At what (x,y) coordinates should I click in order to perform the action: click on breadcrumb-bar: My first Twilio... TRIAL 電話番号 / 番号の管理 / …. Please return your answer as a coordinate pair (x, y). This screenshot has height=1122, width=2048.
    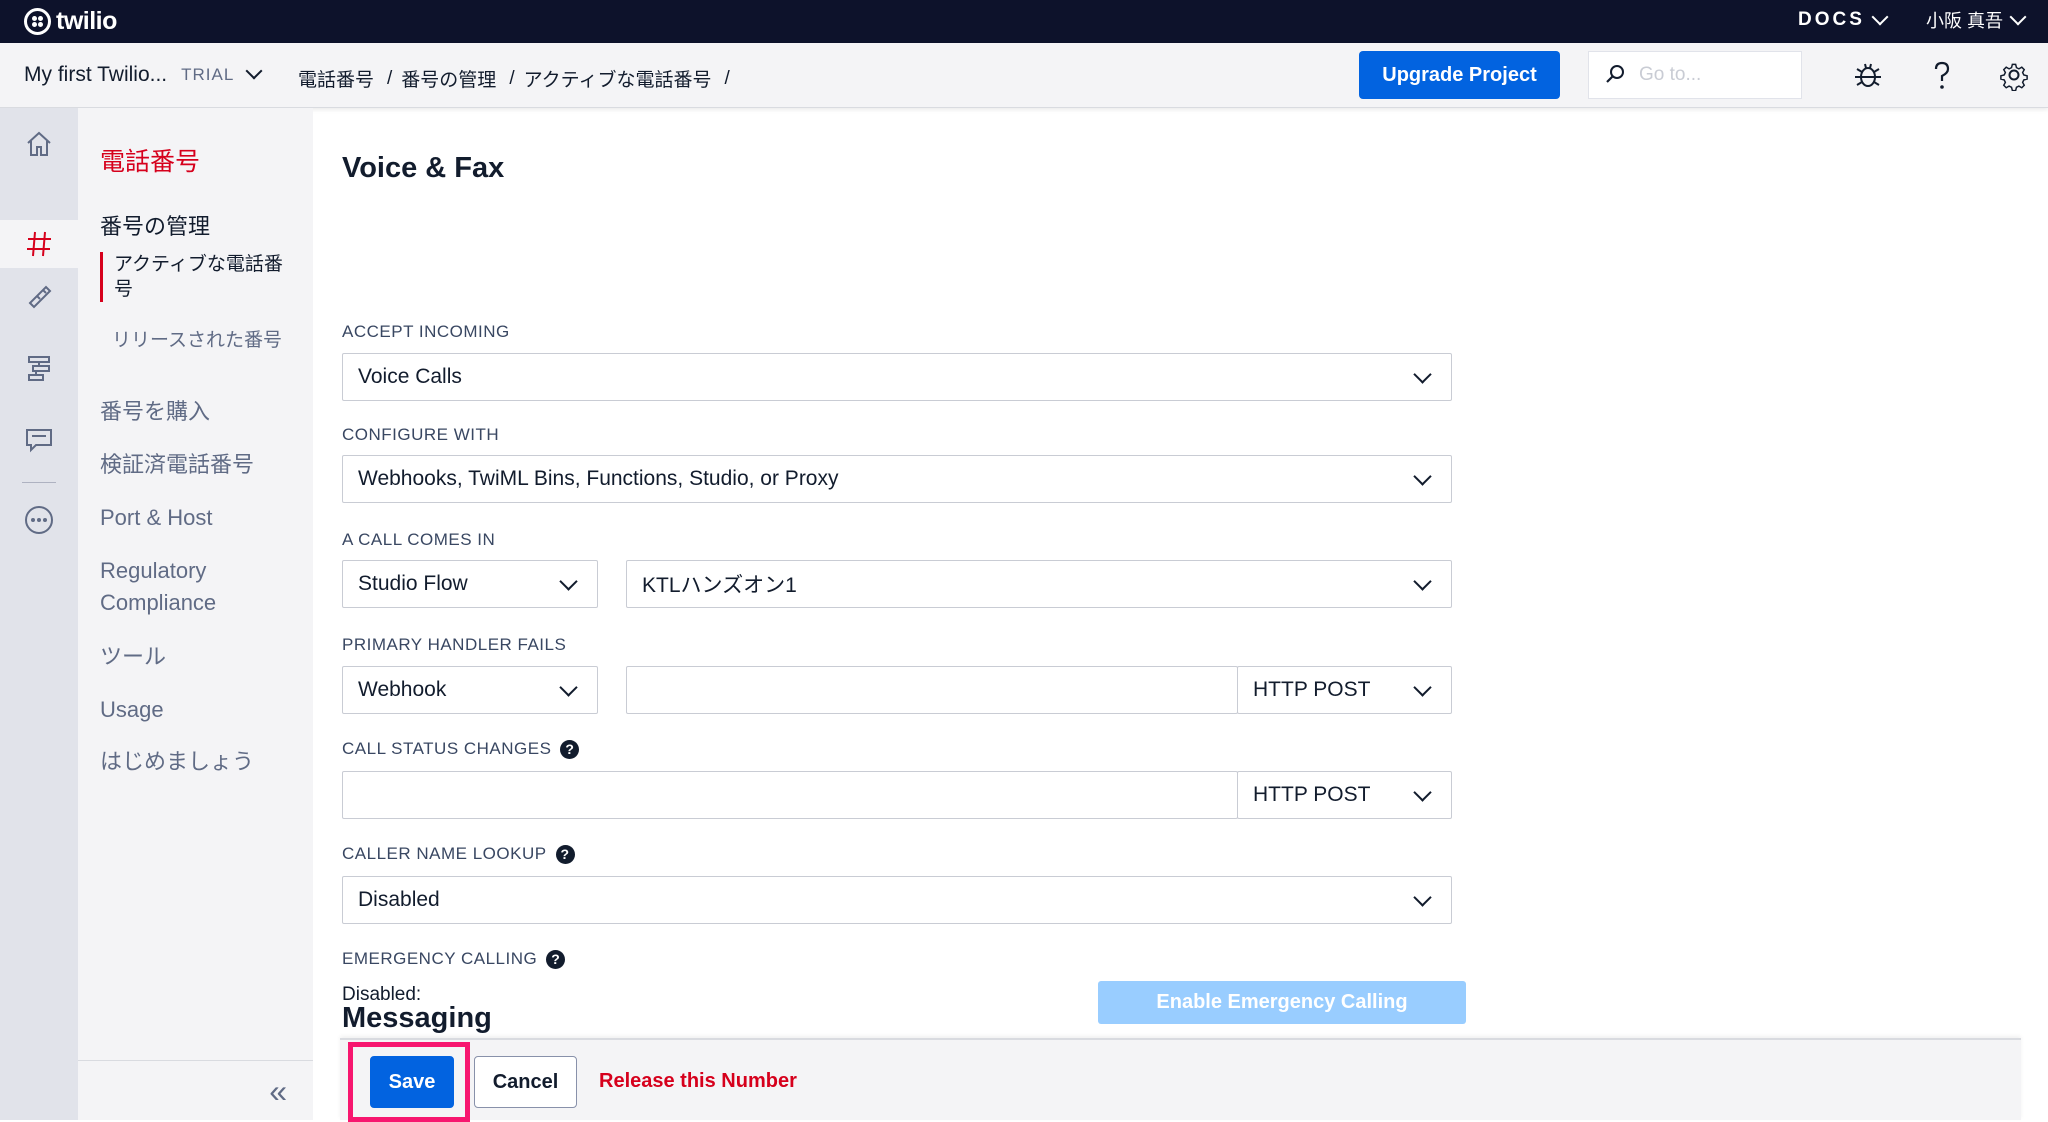
    Looking at the image, I should click on (1024, 75).